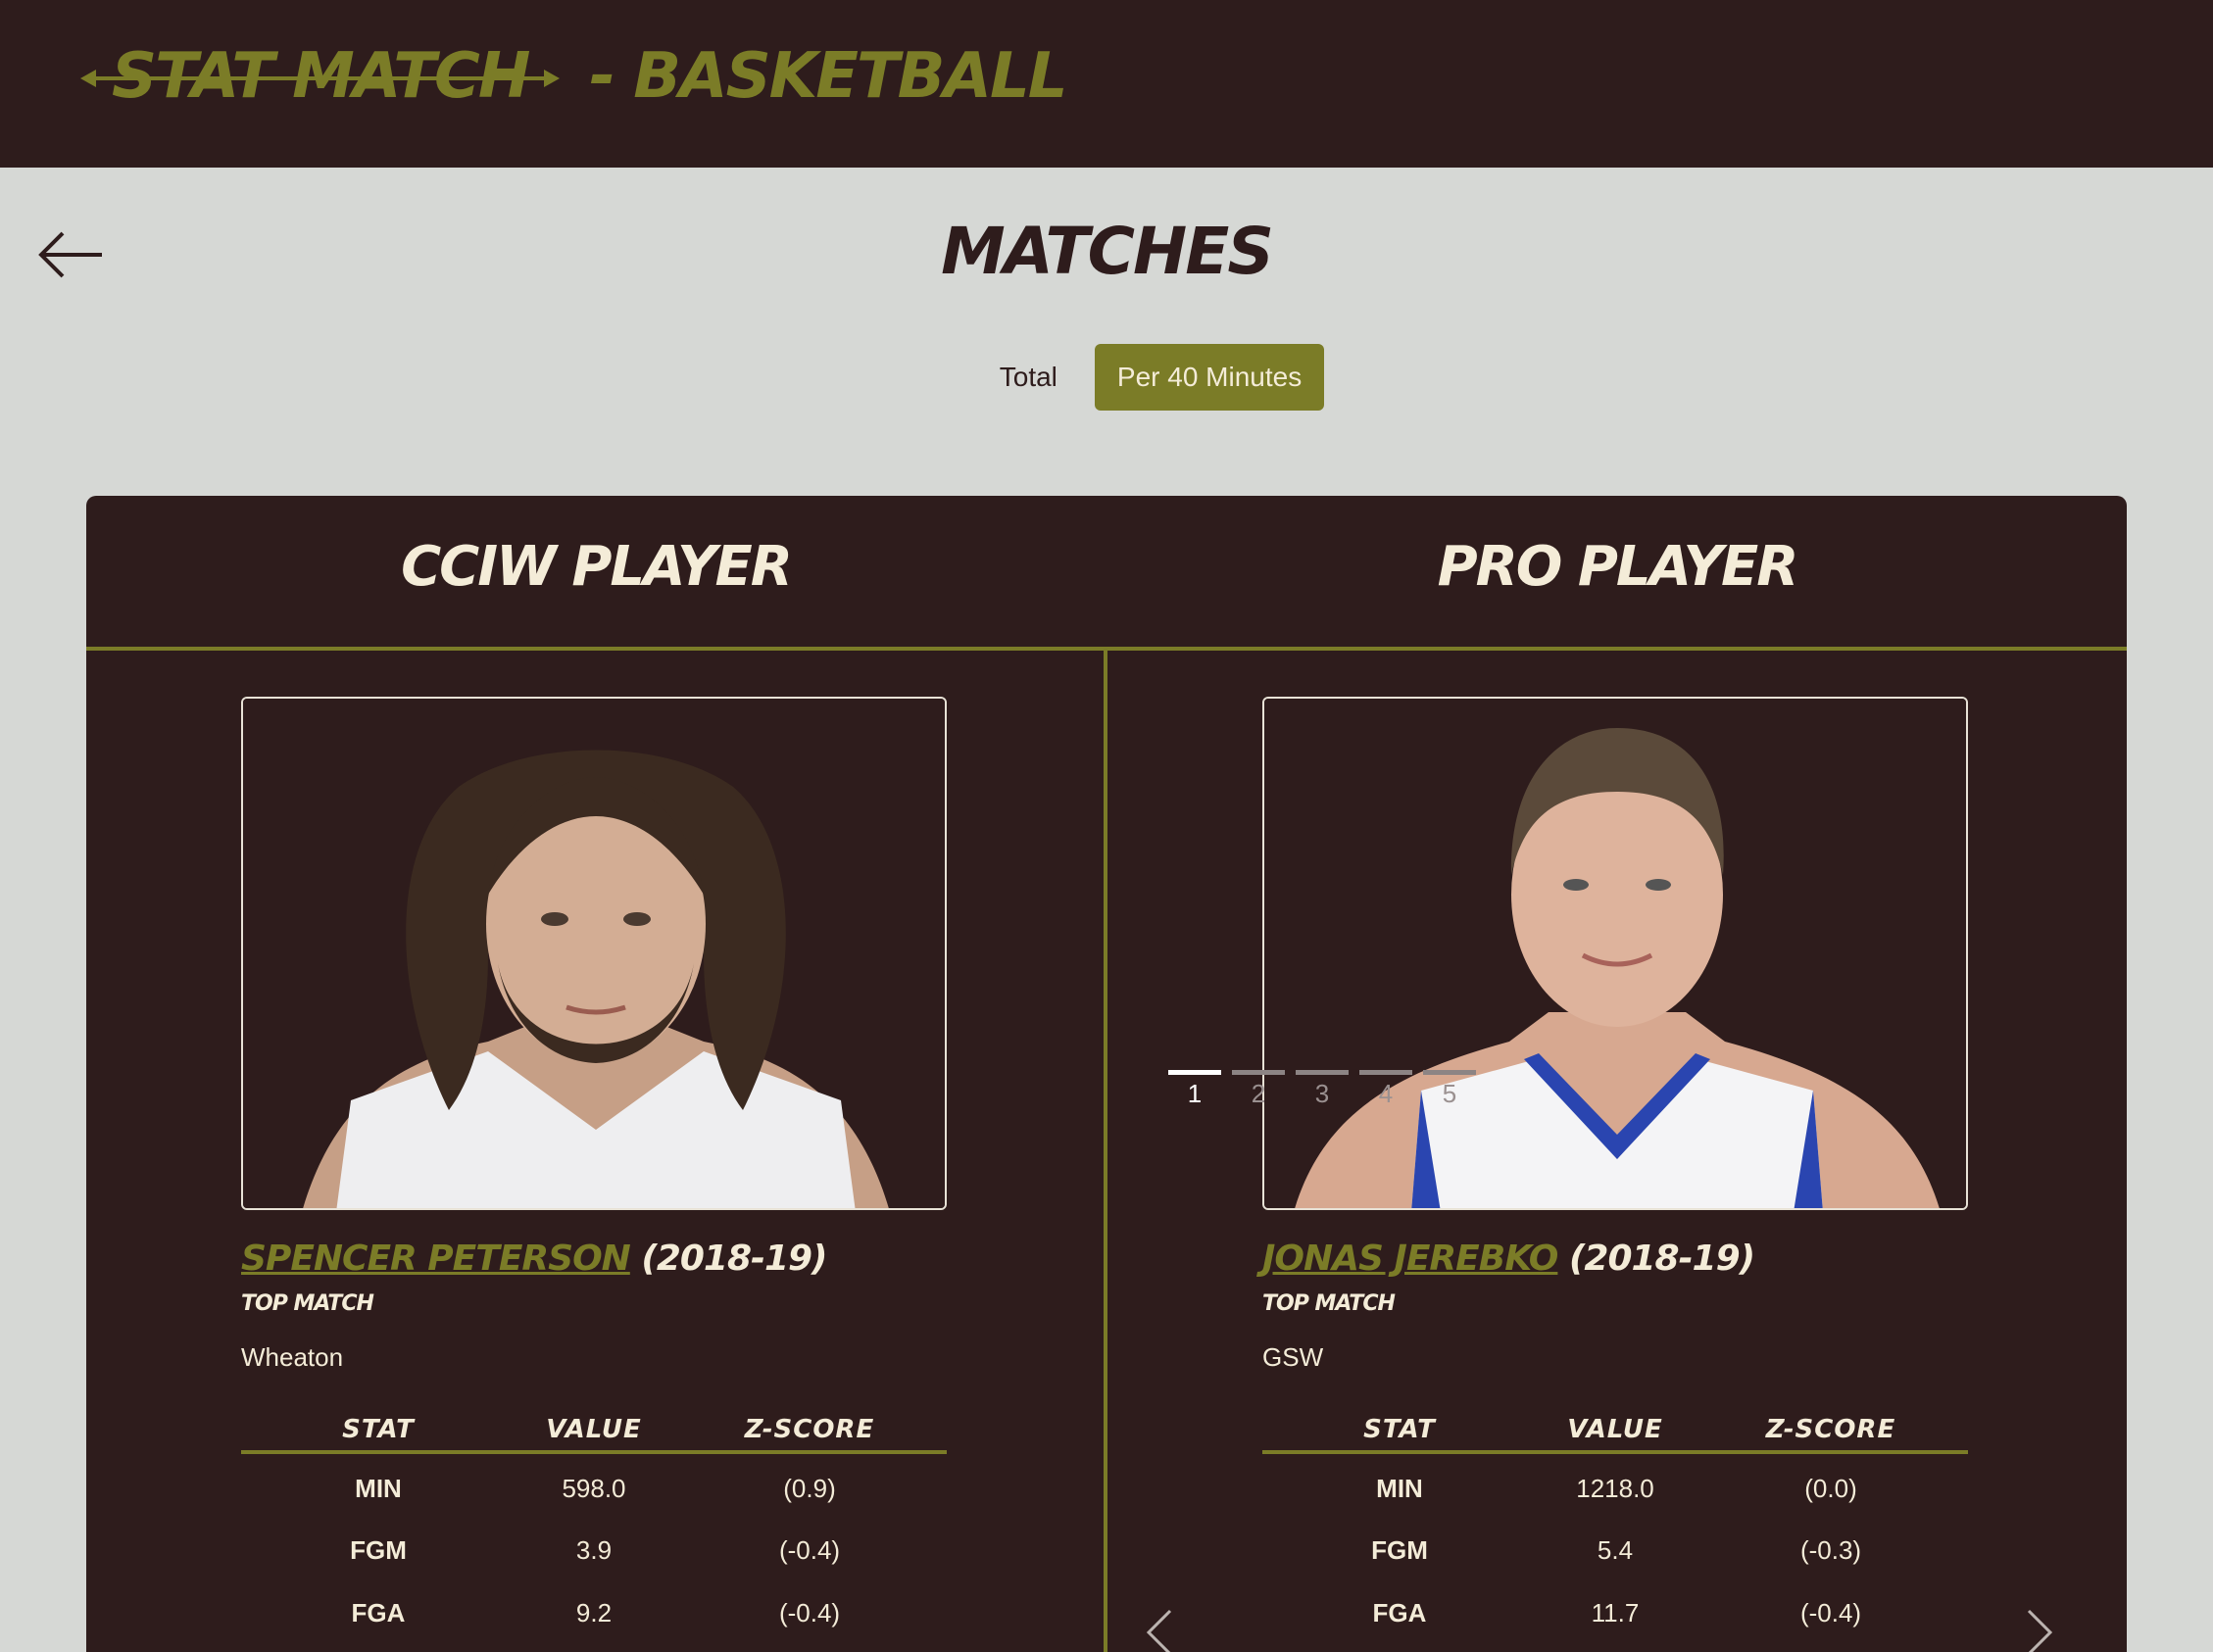 The height and width of the screenshot is (1652, 2213). I want to click on pager-item-3: 3, so click(1322, 1089).